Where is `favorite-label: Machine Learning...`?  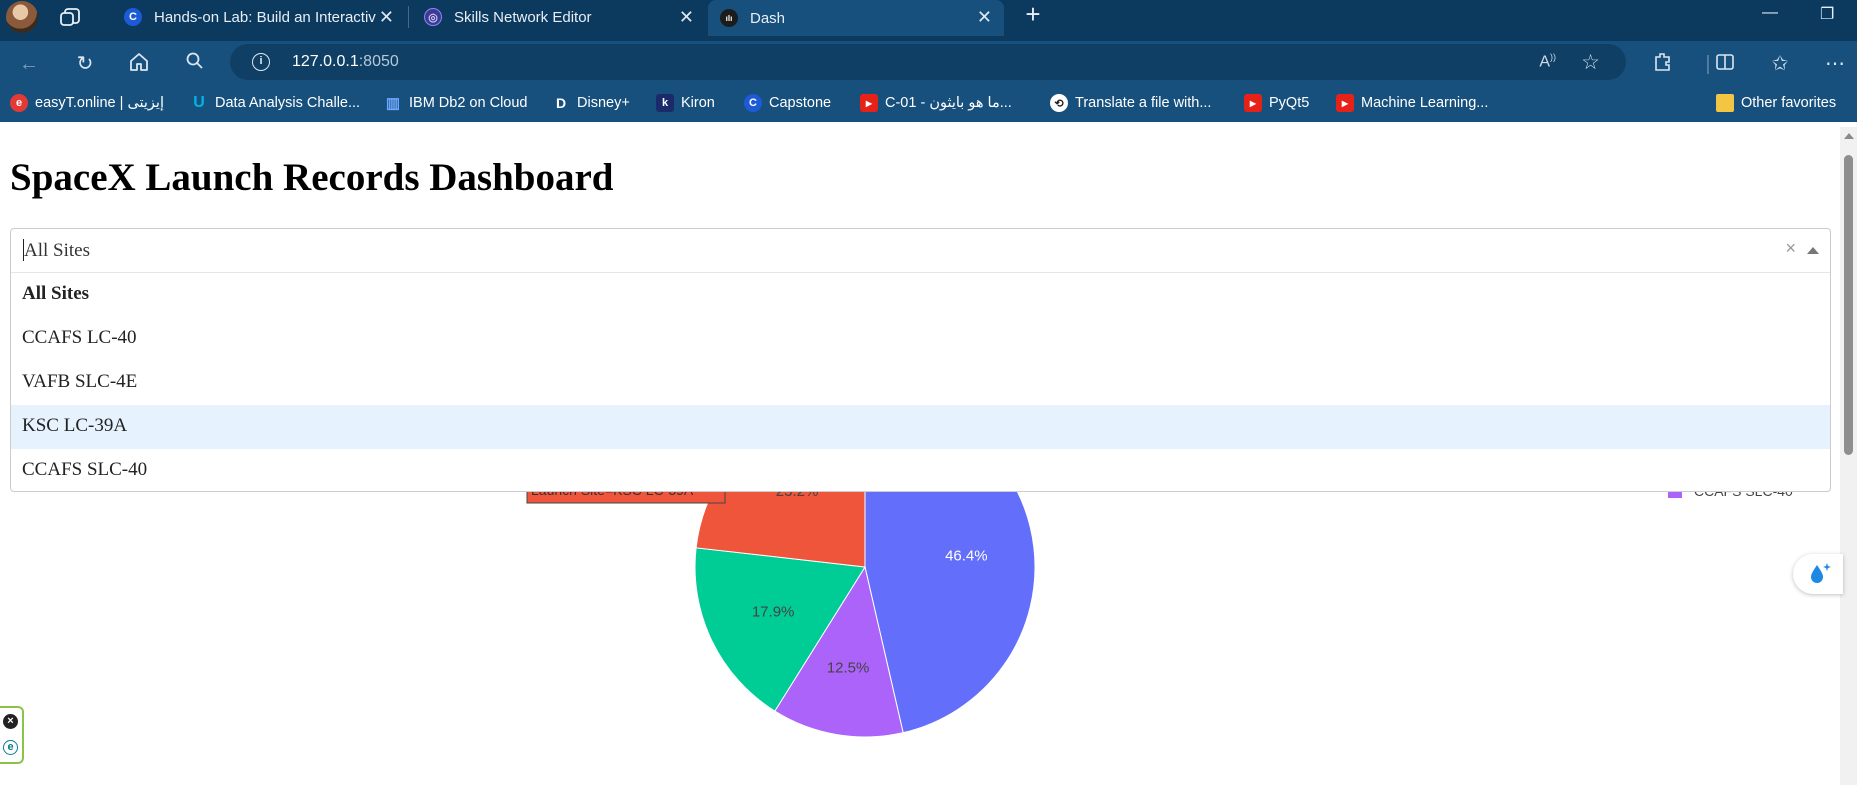
favorite-label: Machine Learning... is located at coordinates (1425, 103).